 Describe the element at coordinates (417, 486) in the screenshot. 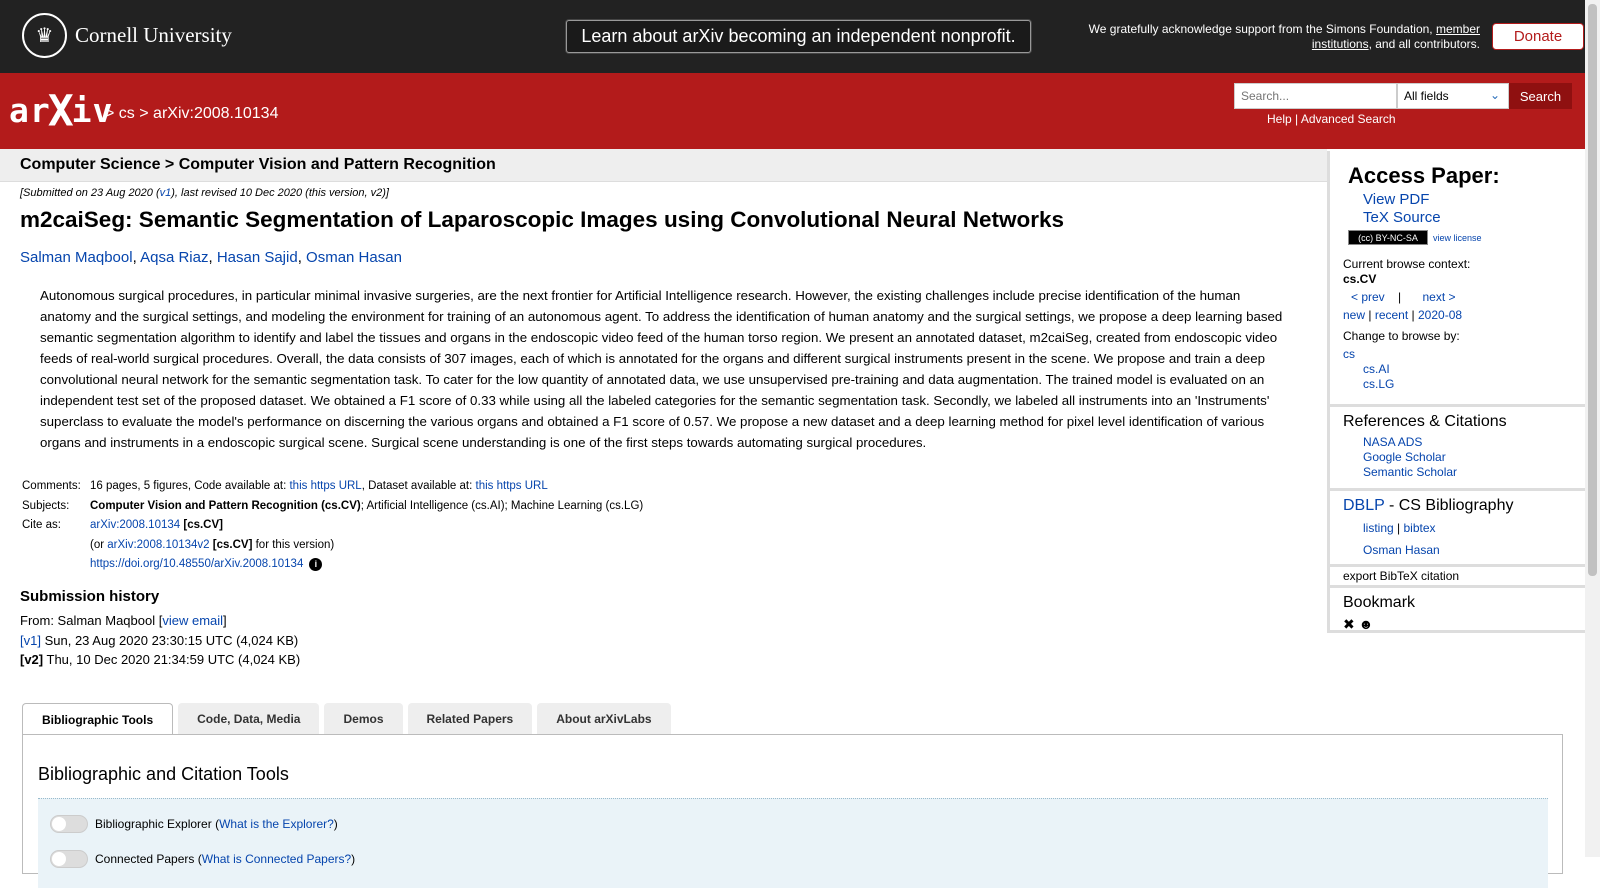

I see `comments-text: , Dataset available at:` at that location.